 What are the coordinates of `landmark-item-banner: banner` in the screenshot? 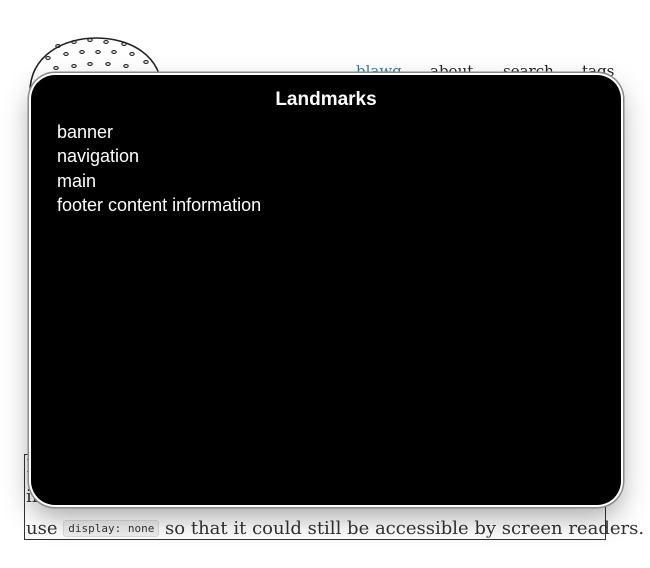 It's located at (159, 132).